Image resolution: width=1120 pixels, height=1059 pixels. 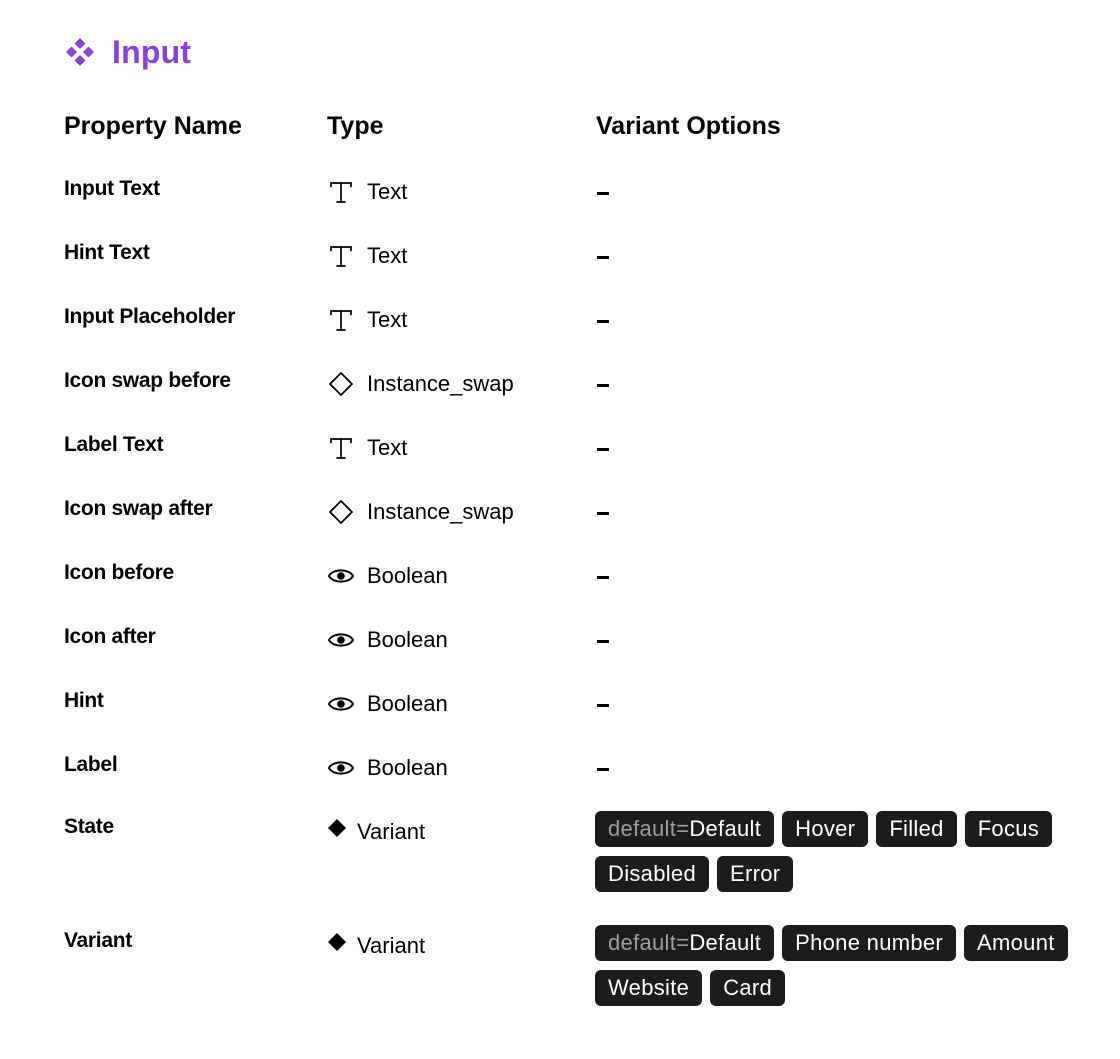 I want to click on variant-option-chip: Disabled, so click(x=652, y=874).